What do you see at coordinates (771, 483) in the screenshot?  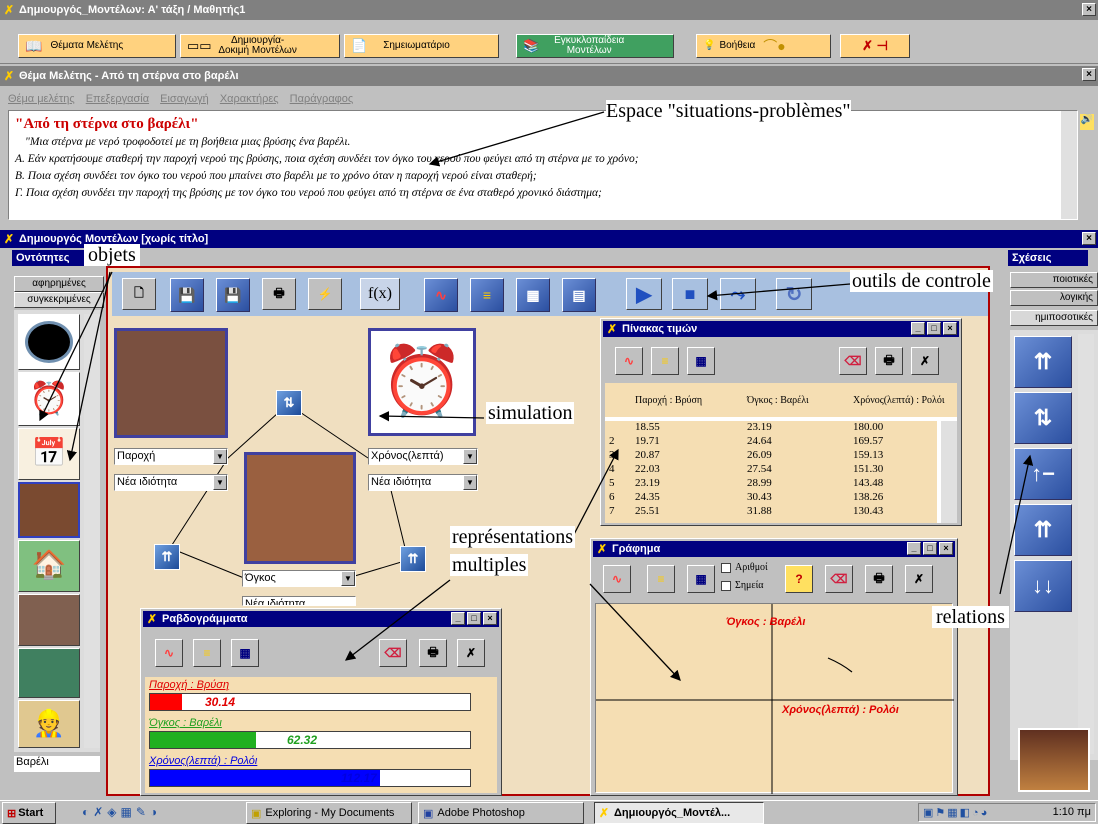 I see `table-row: 5 23.19 28.99 143.48` at bounding box center [771, 483].